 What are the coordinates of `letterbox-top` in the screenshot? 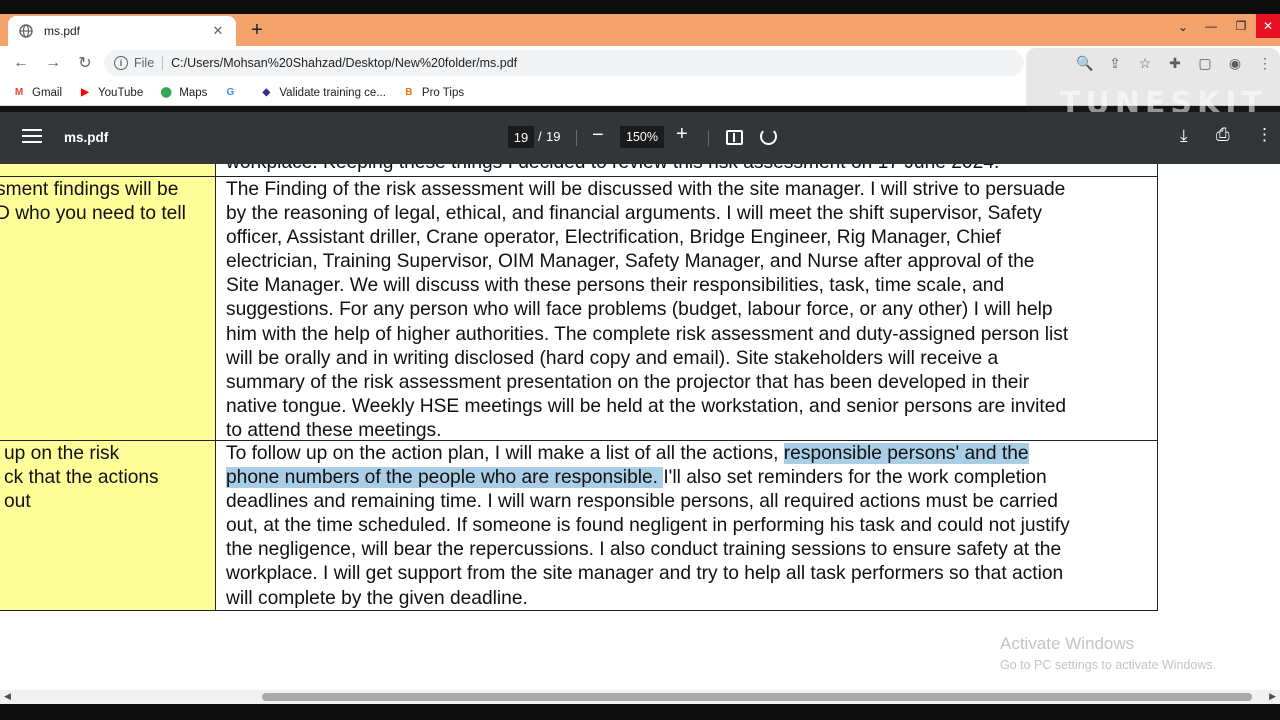 It's located at (640, 7).